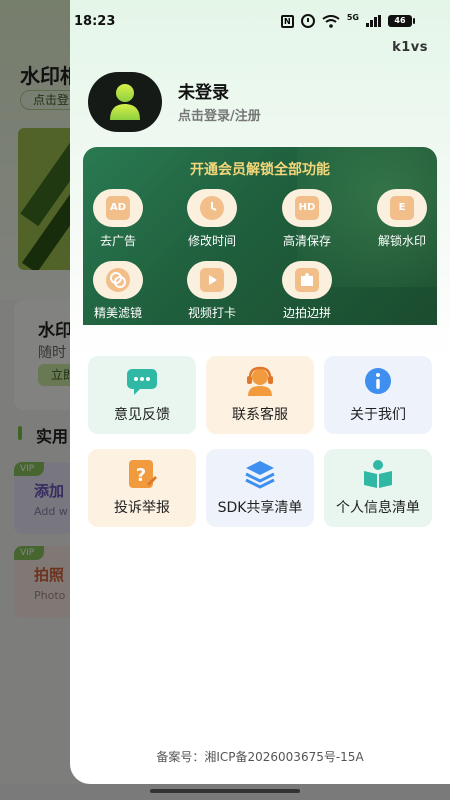 Image resolution: width=450 pixels, height=800 pixels. Describe the element at coordinates (410, 47) in the screenshot. I see `version-label: k1vs` at that location.